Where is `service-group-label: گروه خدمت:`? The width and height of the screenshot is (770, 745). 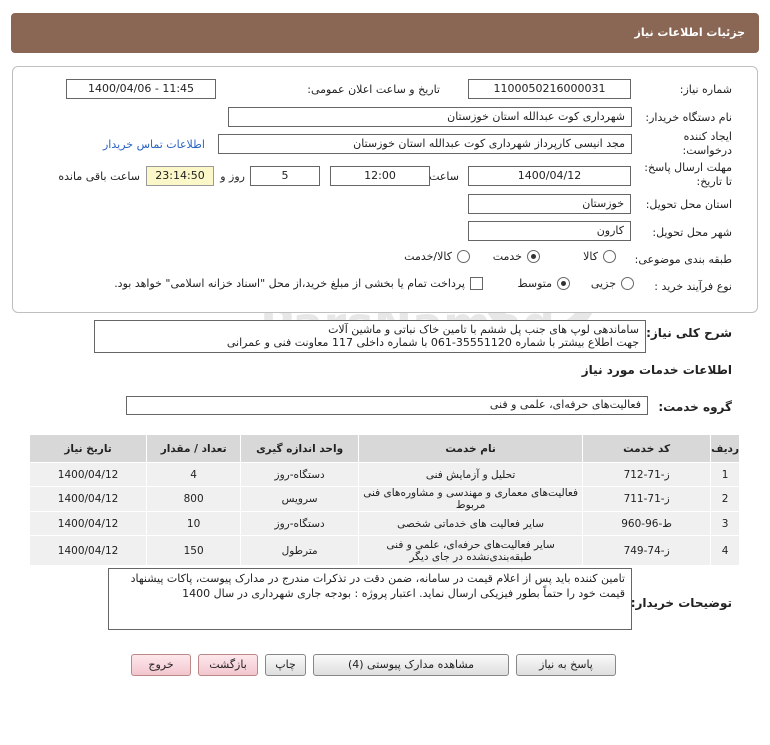 service-group-label: گروه خدمت: is located at coordinates (695, 407).